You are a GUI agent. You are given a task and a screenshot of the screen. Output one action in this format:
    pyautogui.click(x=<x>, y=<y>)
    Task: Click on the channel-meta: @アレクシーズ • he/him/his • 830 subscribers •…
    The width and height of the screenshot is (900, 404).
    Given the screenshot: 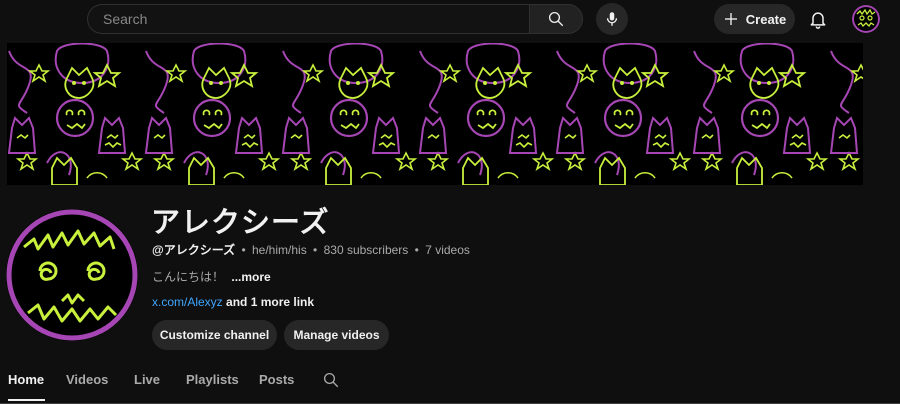 What is the action you would take?
    pyautogui.click(x=311, y=249)
    